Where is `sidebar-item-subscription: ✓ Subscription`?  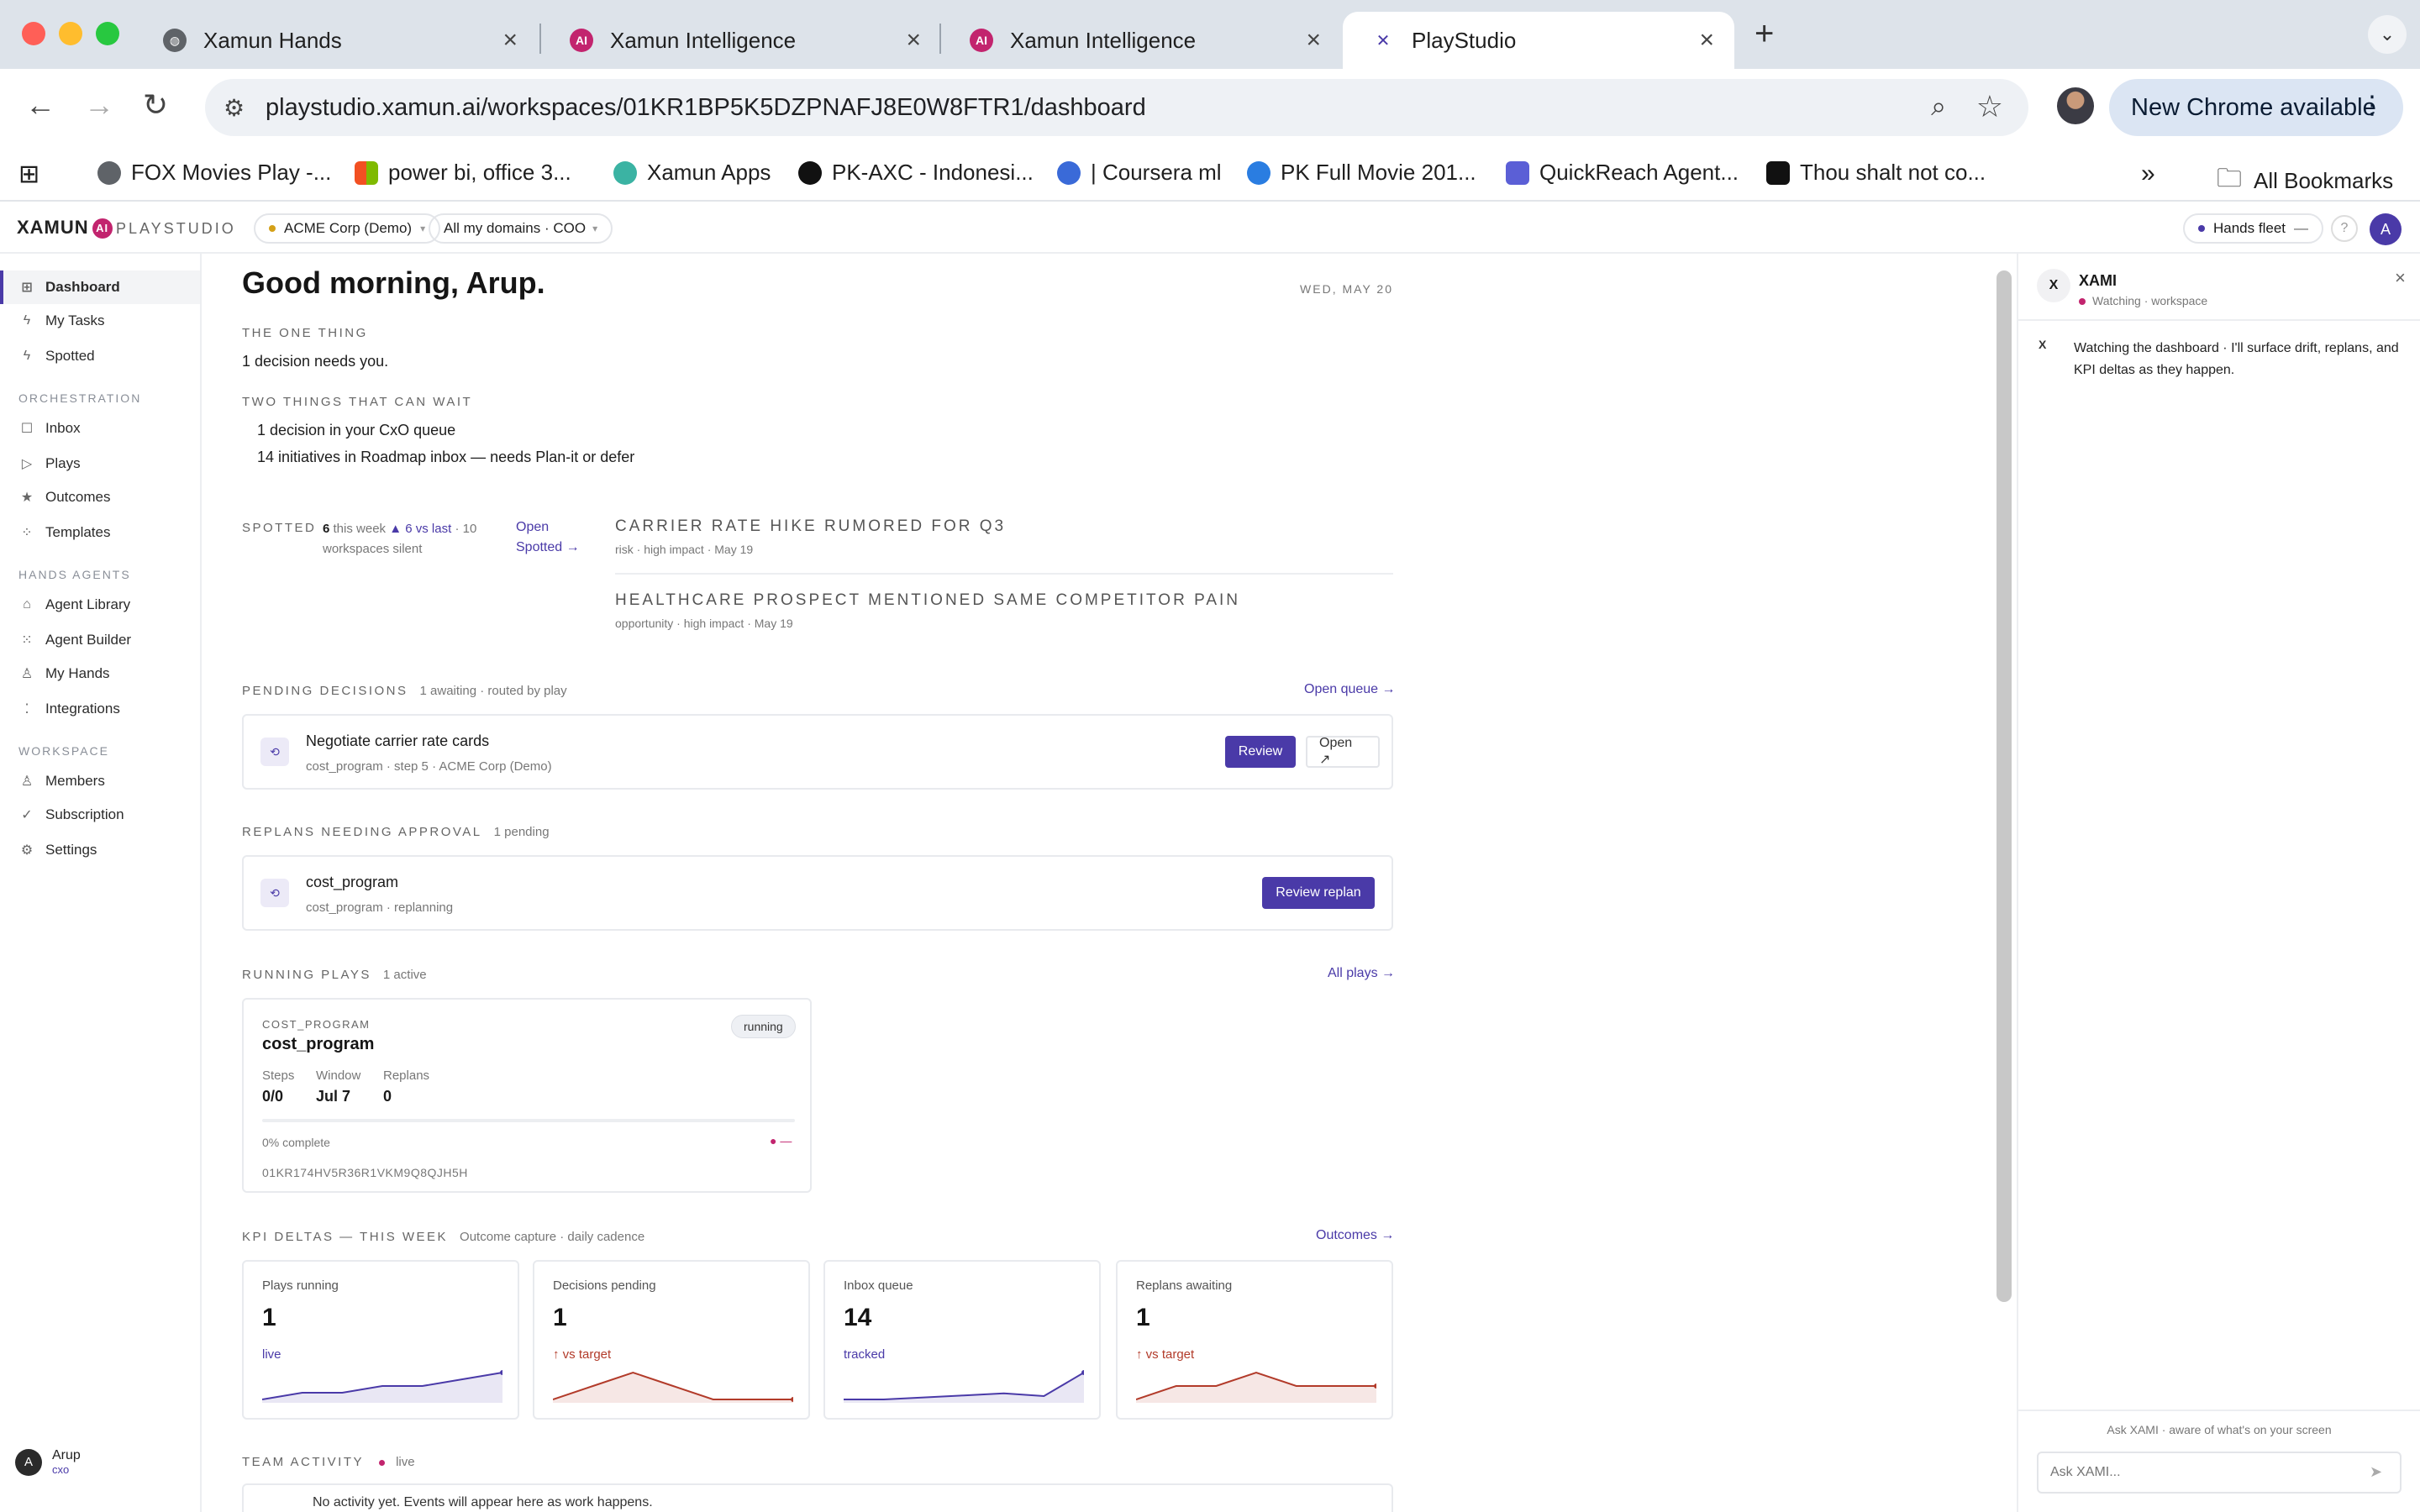
sidebar-item-subscription: ✓ Subscription is located at coordinates (100, 815).